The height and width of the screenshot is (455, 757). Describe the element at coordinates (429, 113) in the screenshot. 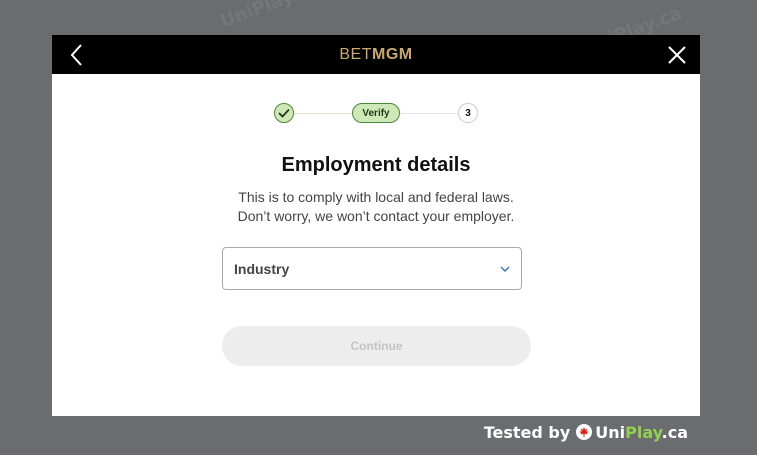

I see `stepper-line-right` at that location.